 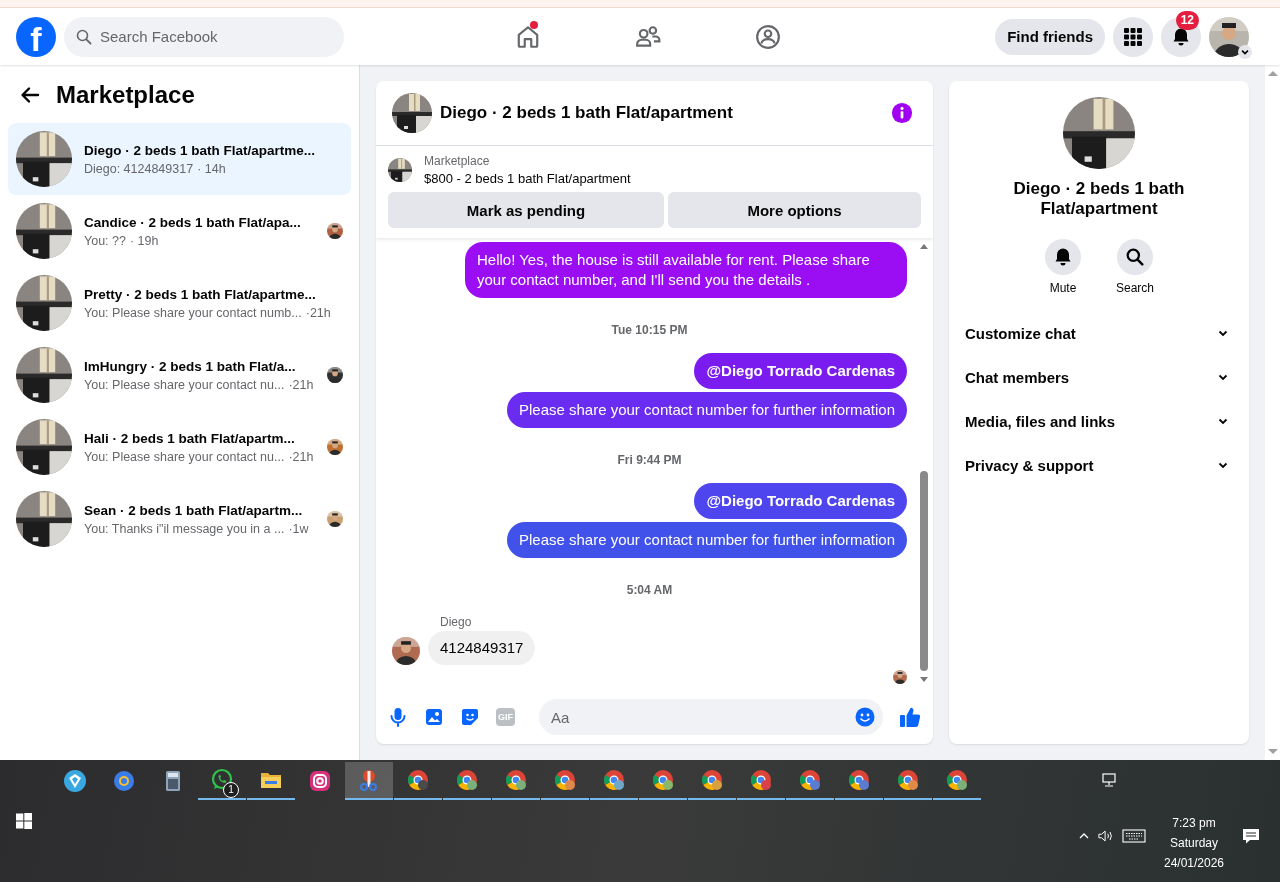 What do you see at coordinates (1099, 421) in the screenshot?
I see `details-section: Media, files and links` at bounding box center [1099, 421].